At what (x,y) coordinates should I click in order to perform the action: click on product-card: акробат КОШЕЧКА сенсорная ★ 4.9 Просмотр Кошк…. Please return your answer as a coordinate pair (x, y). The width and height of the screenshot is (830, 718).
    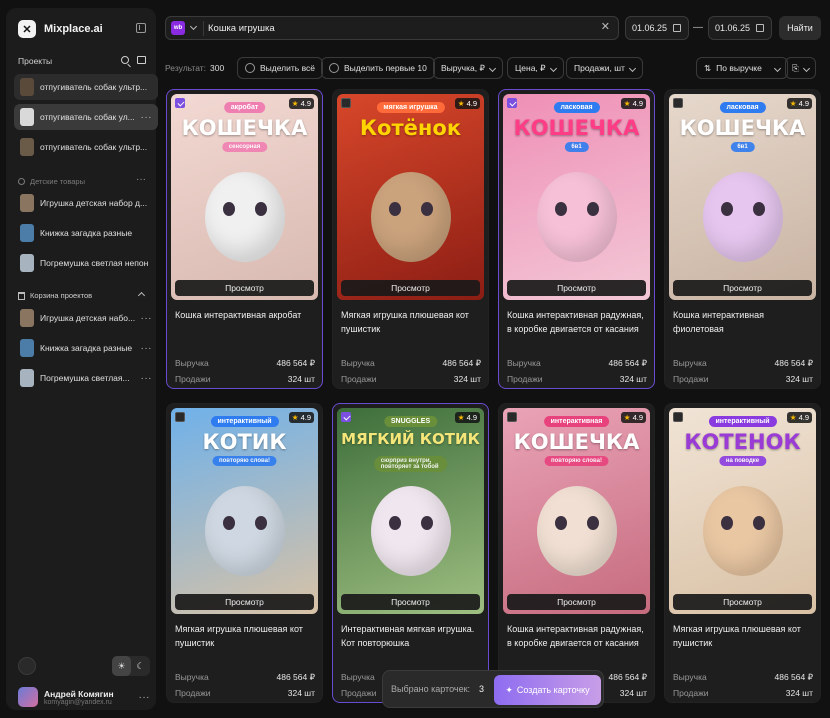
    Looking at the image, I should click on (244, 239).